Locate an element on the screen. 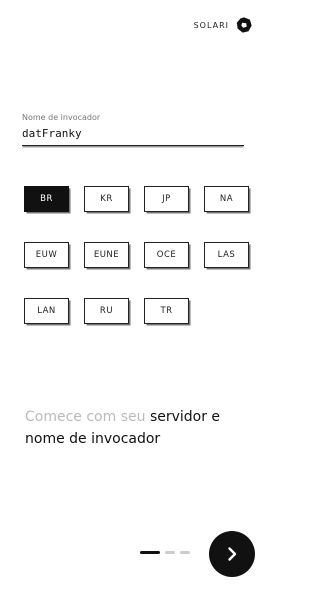 This screenshot has width=320, height=592. brand-header: SOLARI is located at coordinates (223, 25).